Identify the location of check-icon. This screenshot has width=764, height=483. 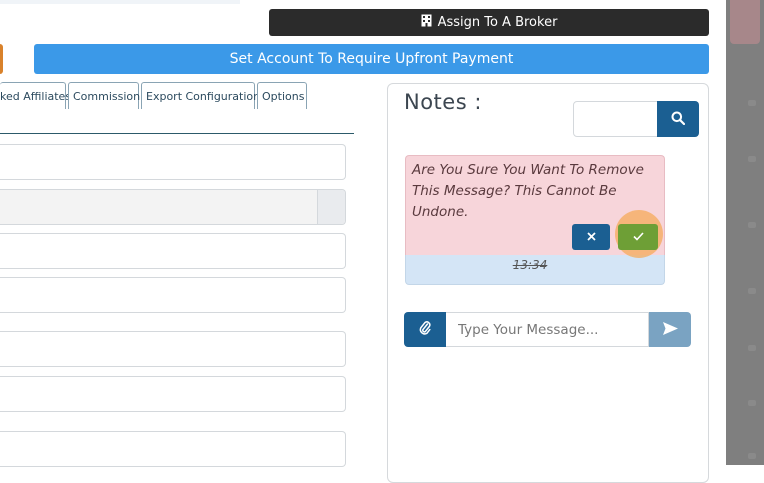
(638, 237).